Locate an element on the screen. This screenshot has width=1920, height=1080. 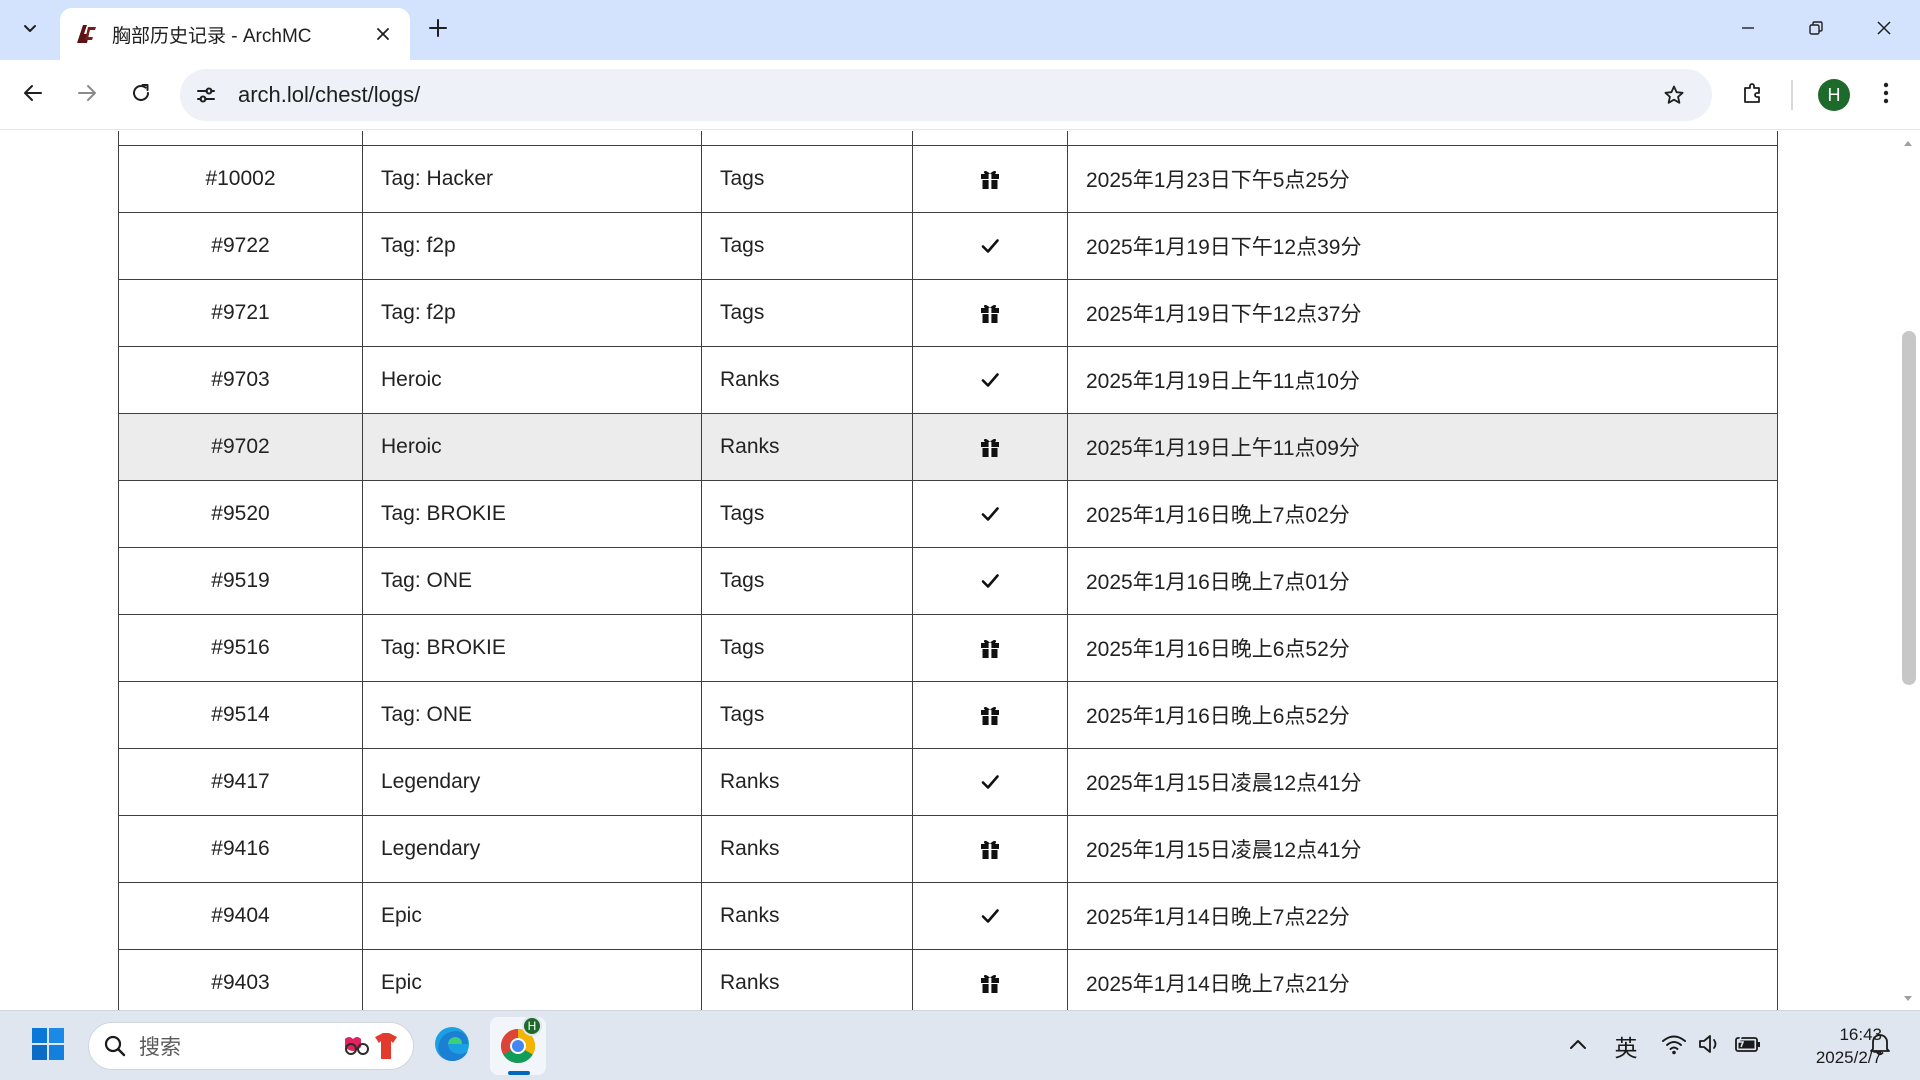
extensions-button is located at coordinates (1753, 95).